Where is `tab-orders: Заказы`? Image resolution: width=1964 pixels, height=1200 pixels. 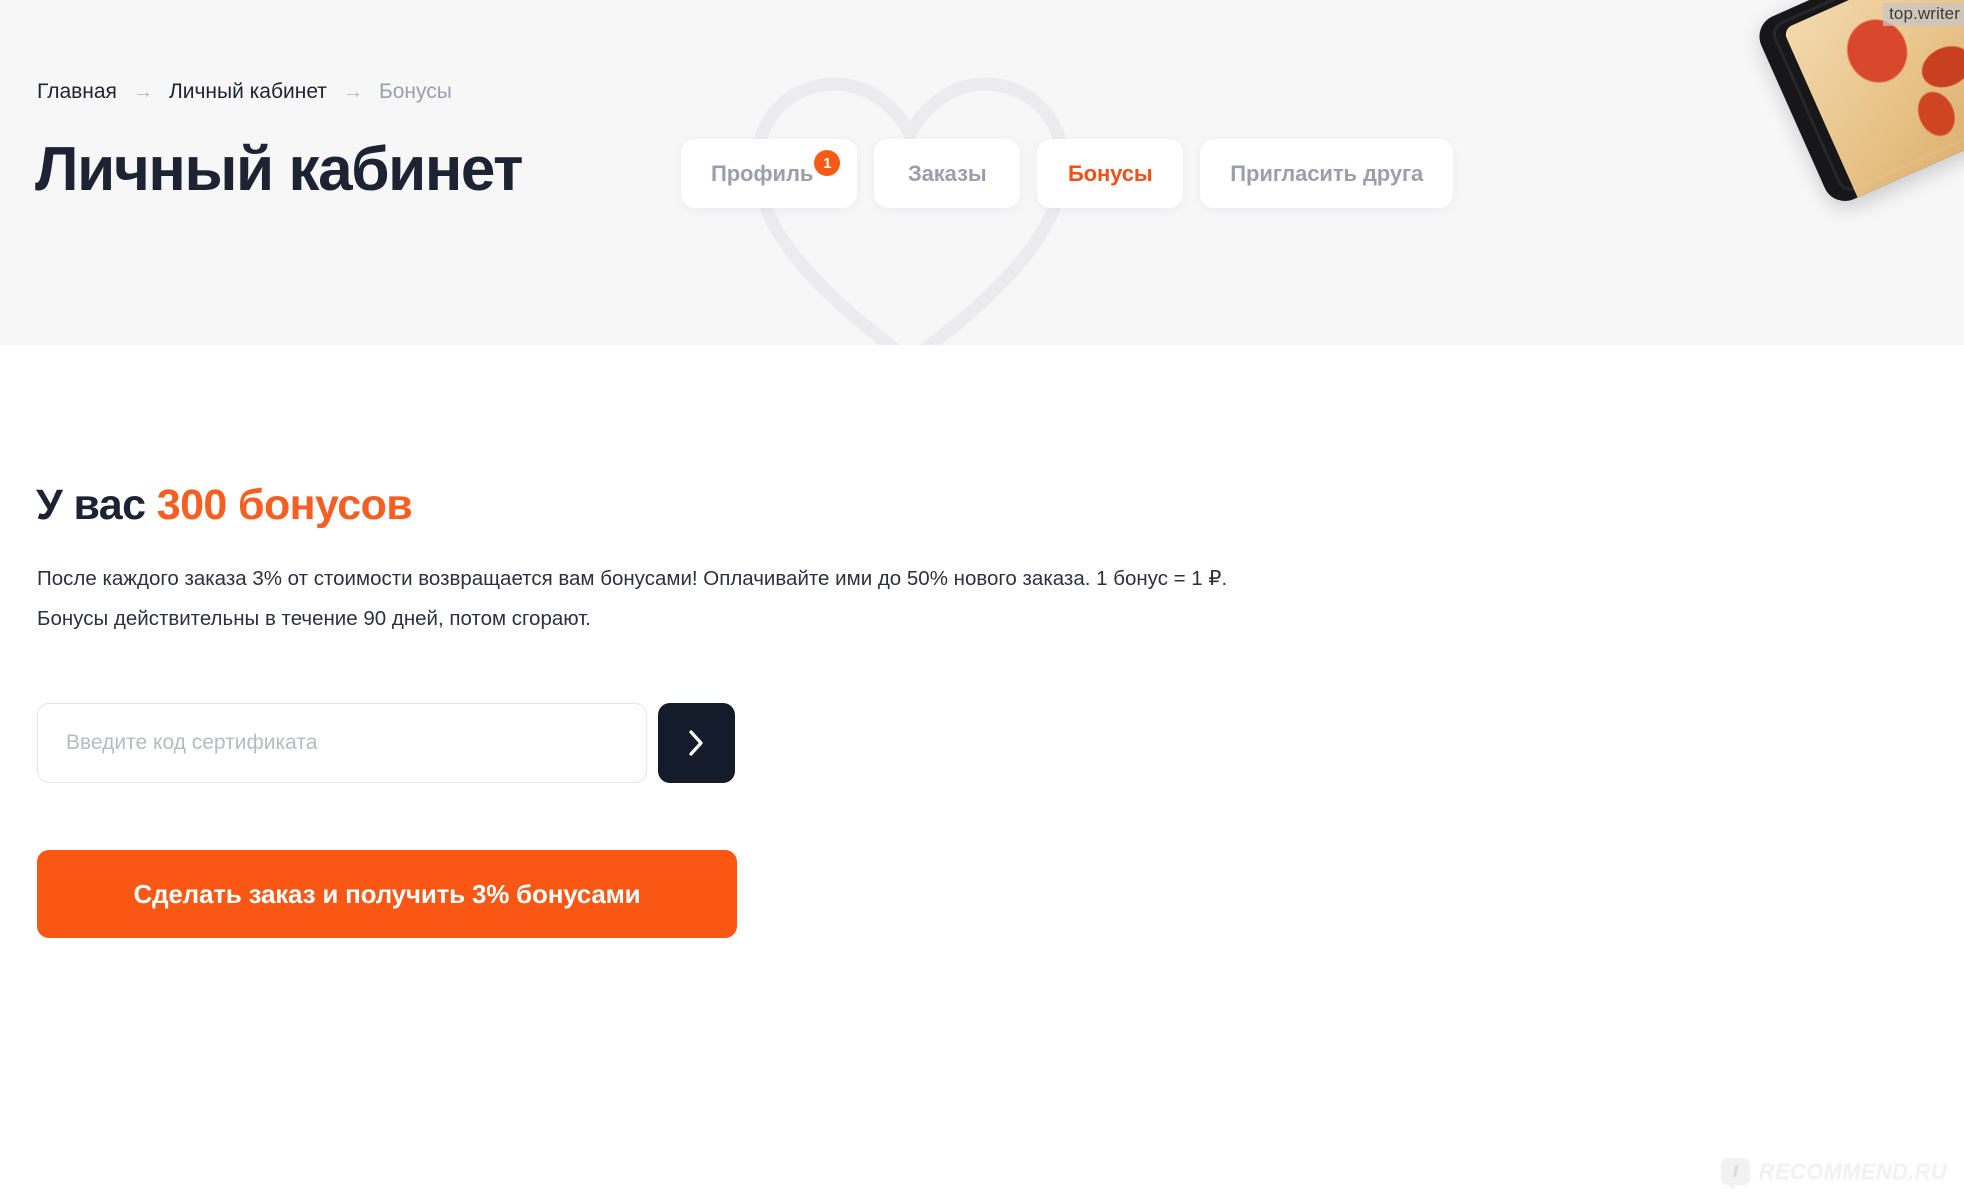 tab-orders: Заказы is located at coordinates (947, 173).